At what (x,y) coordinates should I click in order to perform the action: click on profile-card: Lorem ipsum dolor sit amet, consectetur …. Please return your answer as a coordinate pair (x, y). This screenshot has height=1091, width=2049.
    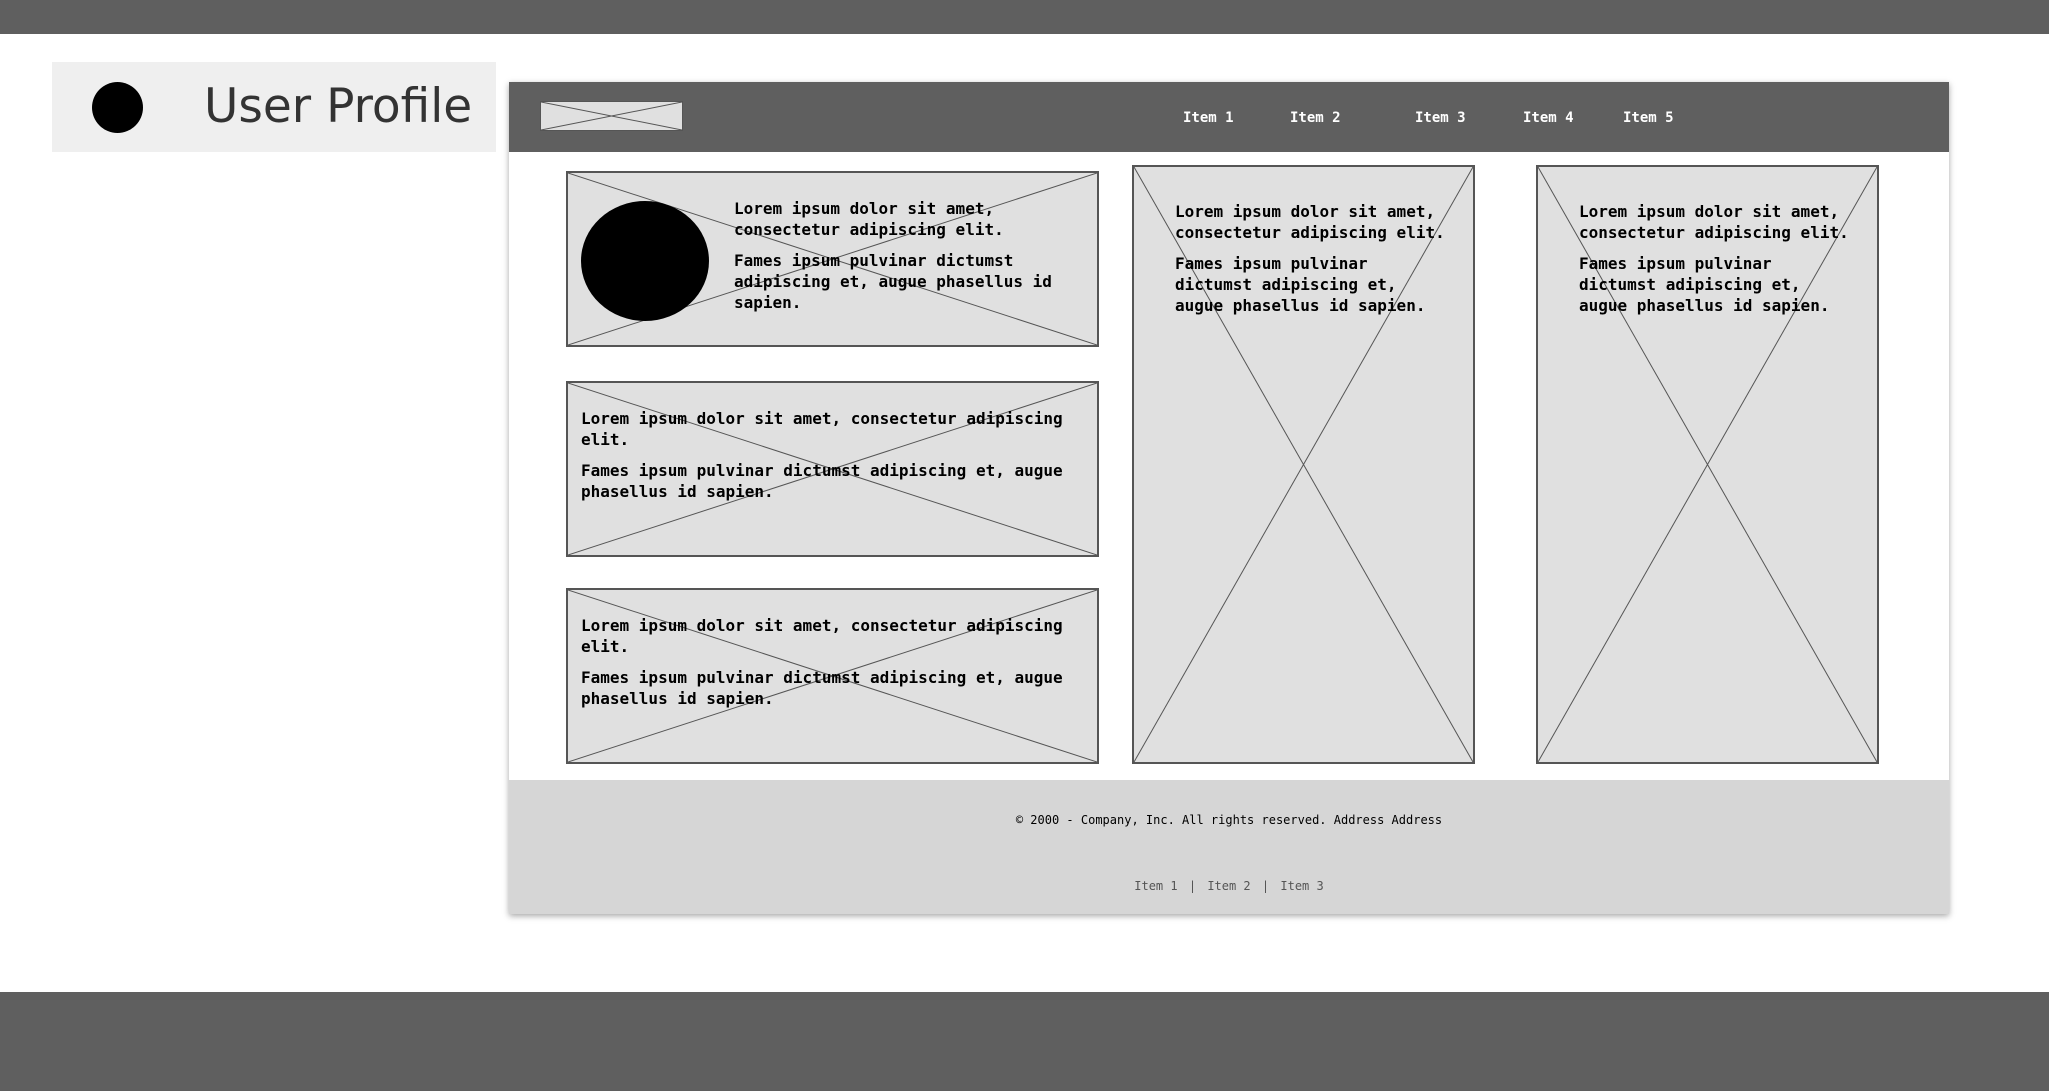
    Looking at the image, I should click on (832, 259).